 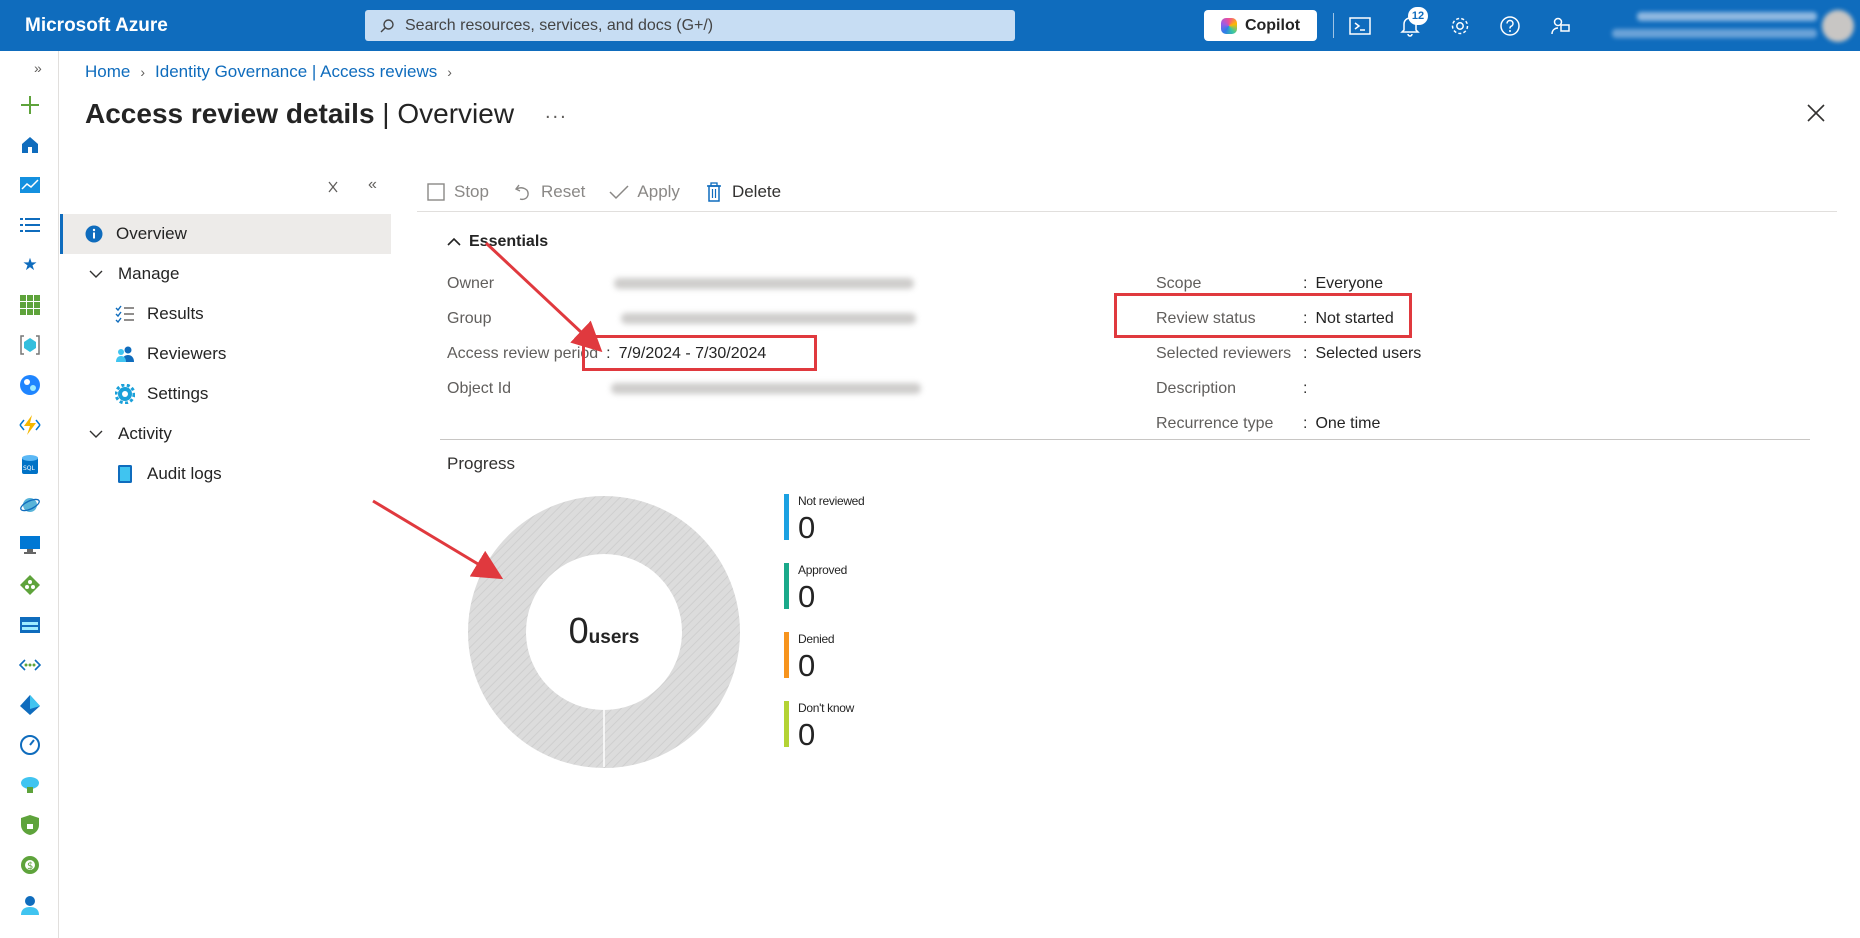 I want to click on collapse-menu-icon: «, so click(x=372, y=185).